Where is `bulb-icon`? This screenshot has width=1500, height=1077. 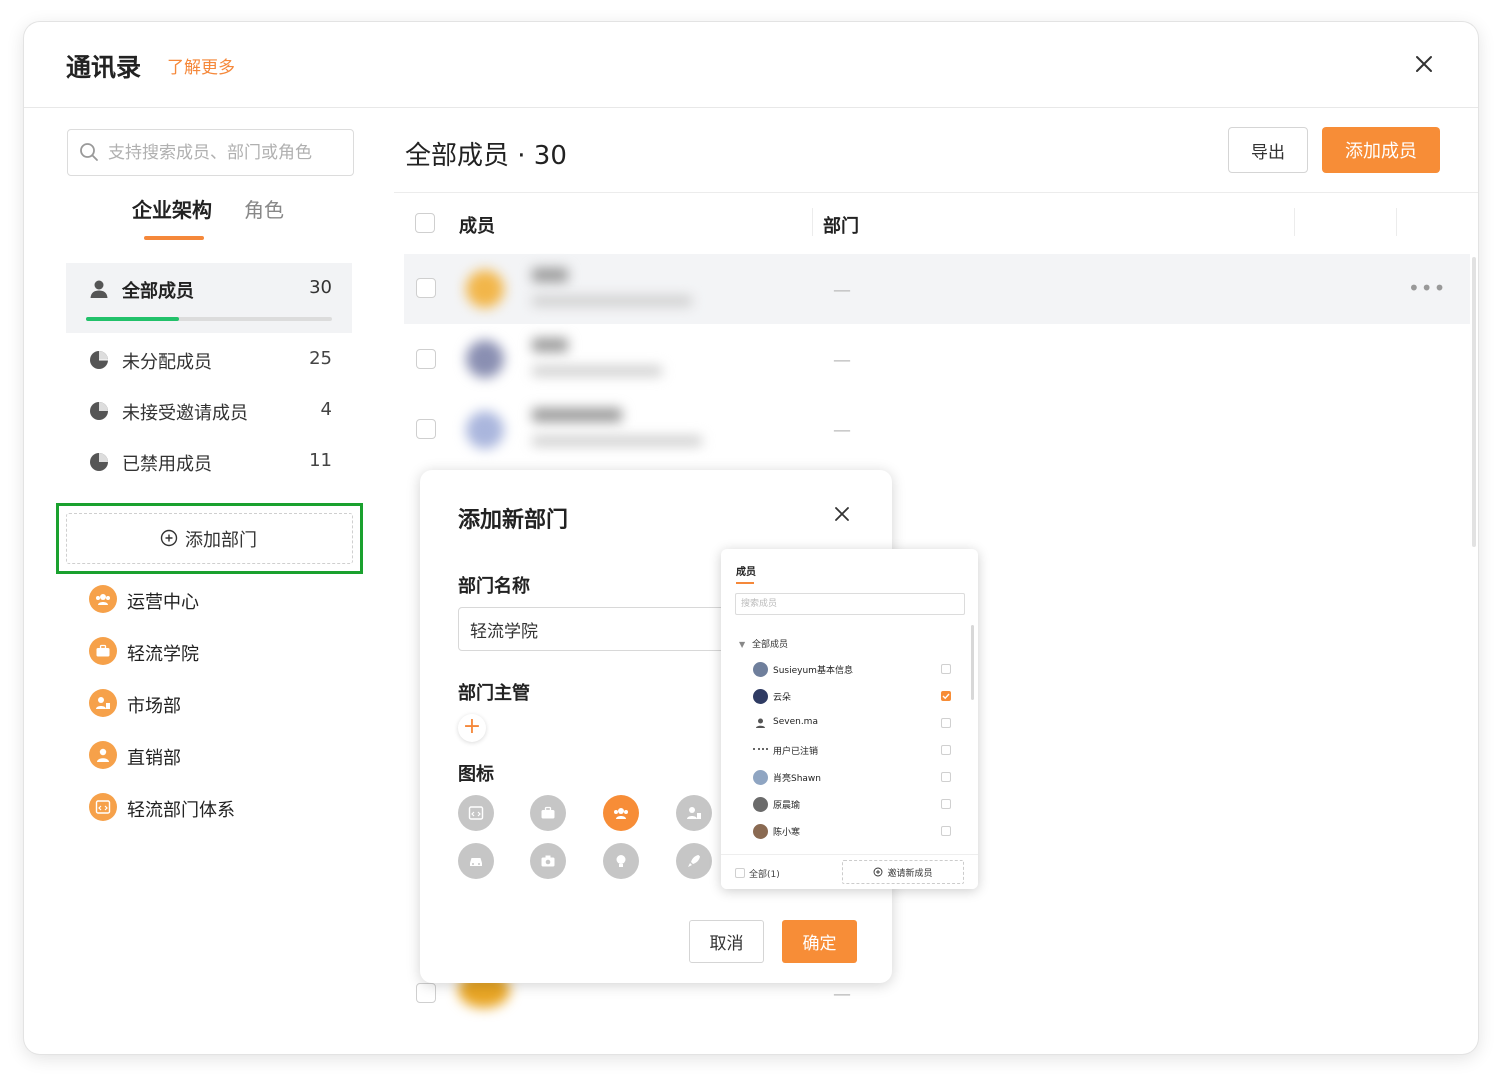 bulb-icon is located at coordinates (621, 861).